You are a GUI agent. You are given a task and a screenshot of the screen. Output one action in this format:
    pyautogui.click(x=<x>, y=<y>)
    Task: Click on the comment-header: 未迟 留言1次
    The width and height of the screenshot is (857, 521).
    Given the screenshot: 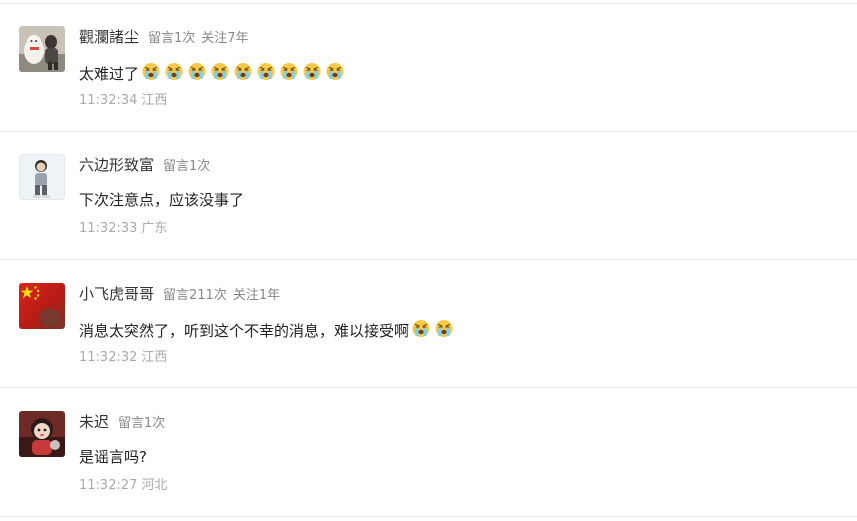 What is the action you would take?
    pyautogui.click(x=122, y=421)
    